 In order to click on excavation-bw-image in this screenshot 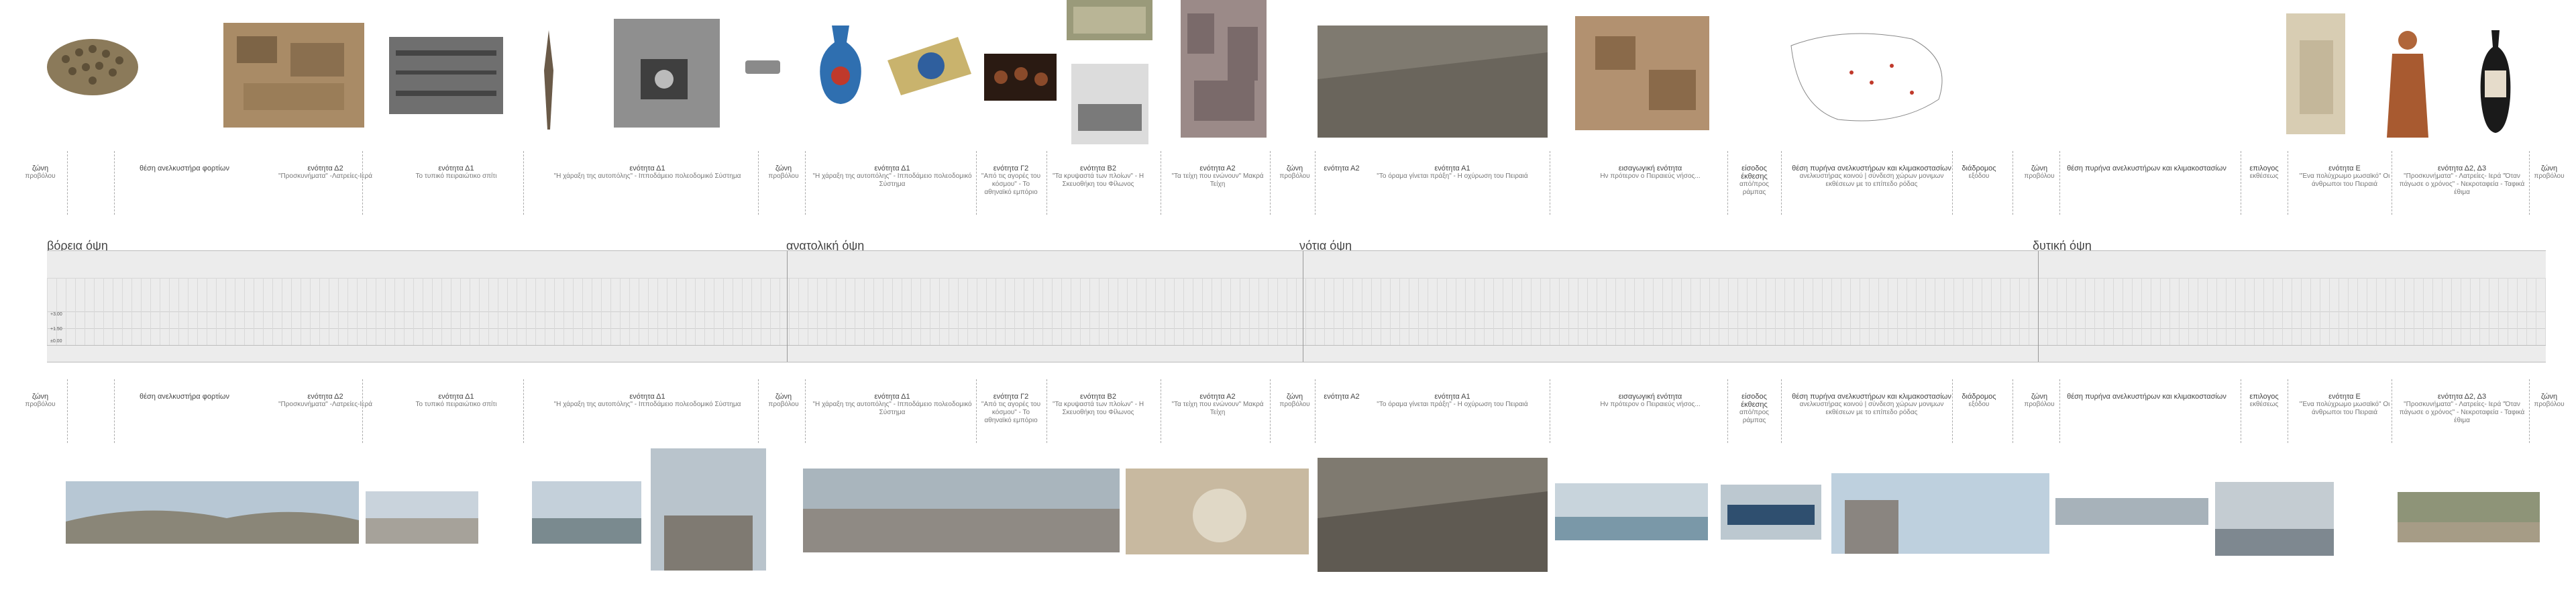, I will do `click(667, 73)`.